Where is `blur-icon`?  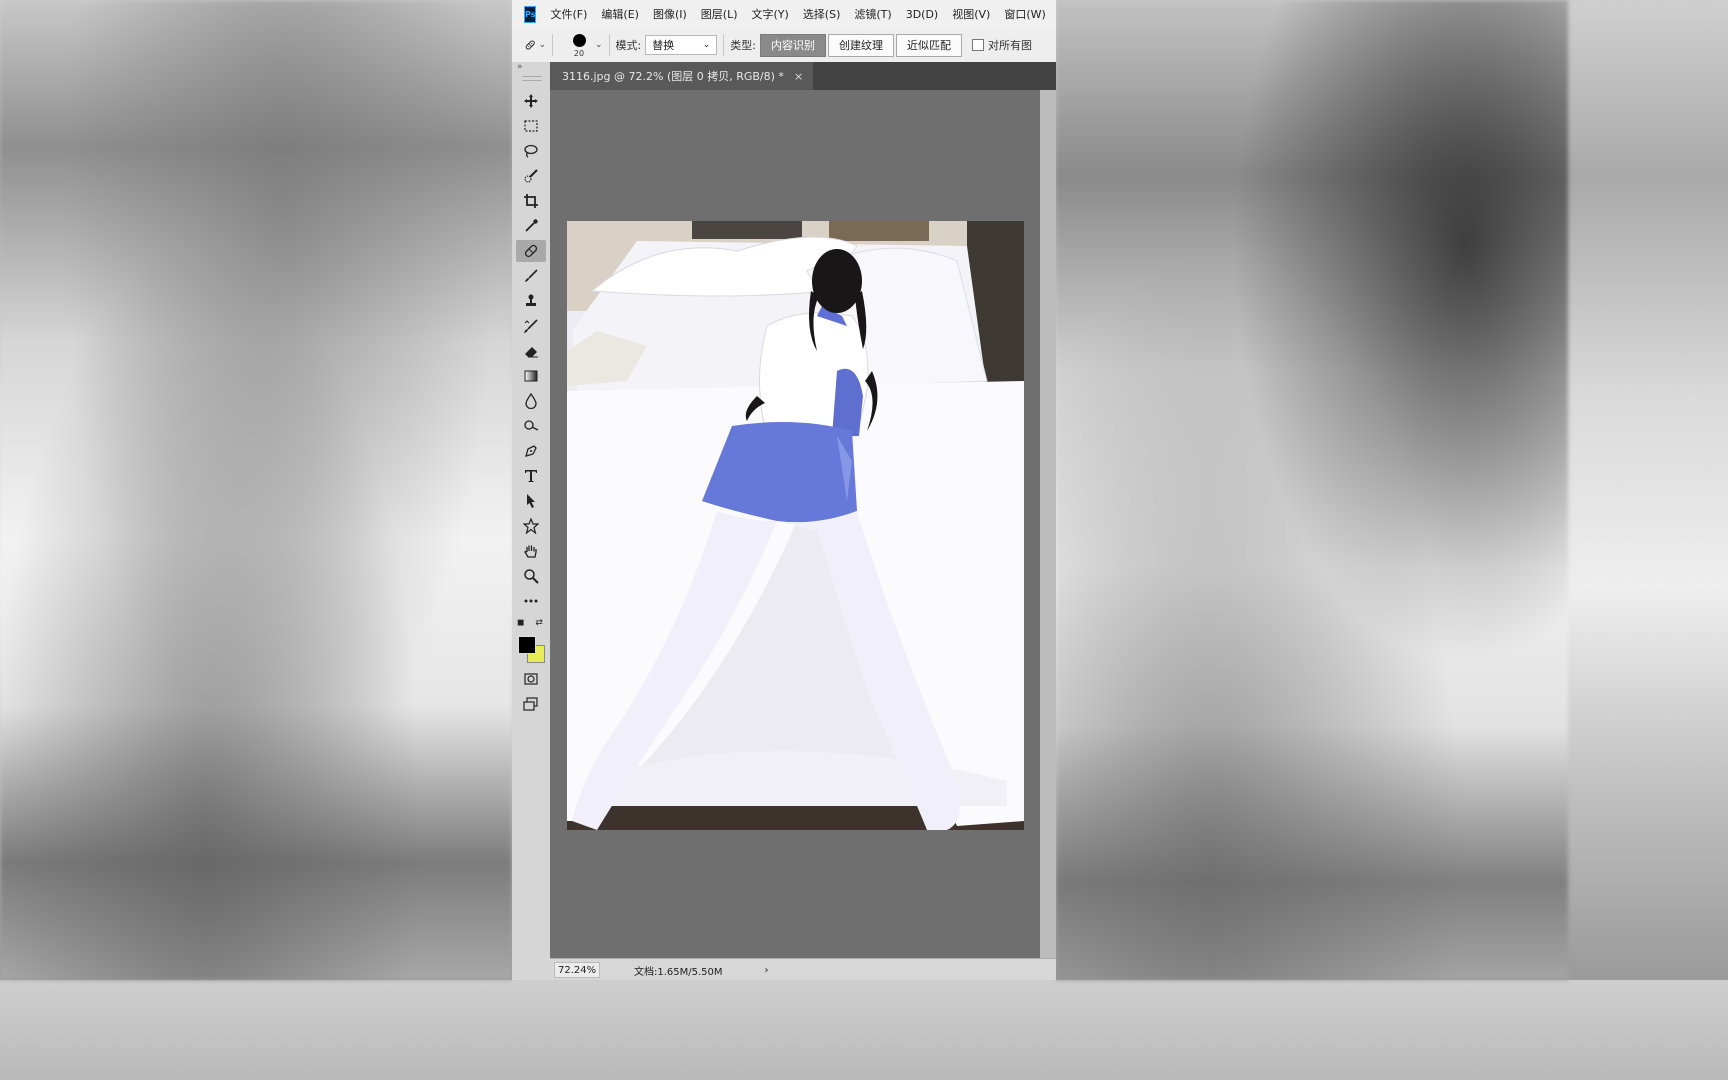
blur-icon is located at coordinates (531, 401).